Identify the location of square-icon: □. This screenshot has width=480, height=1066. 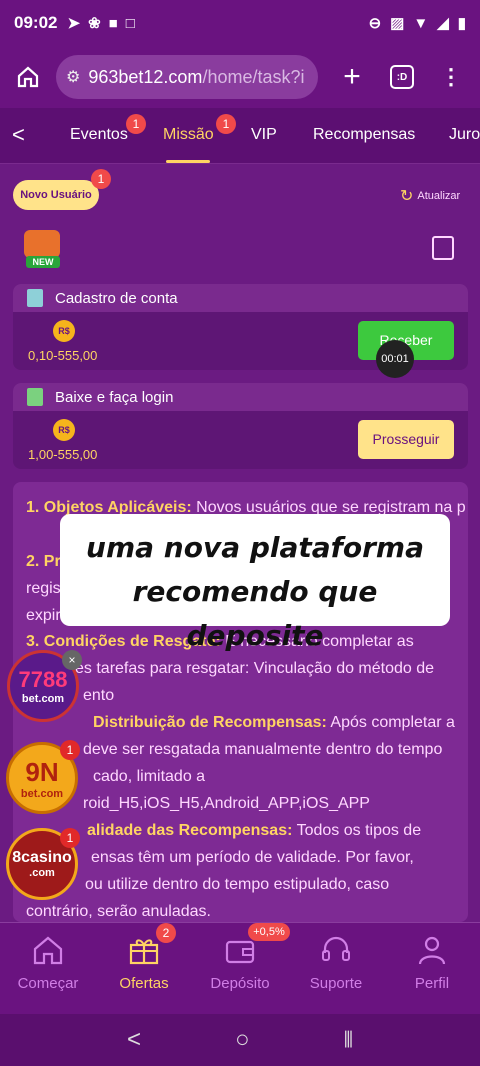
(130, 23).